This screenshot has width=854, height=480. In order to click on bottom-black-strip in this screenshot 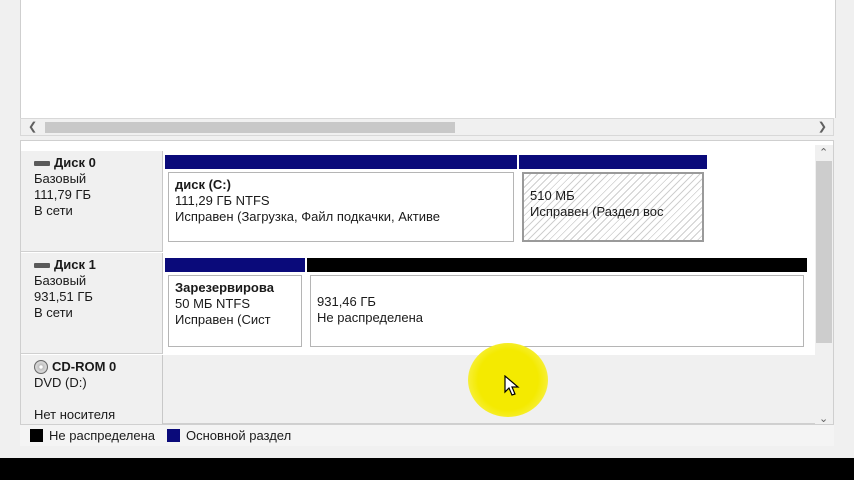, I will do `click(427, 469)`.